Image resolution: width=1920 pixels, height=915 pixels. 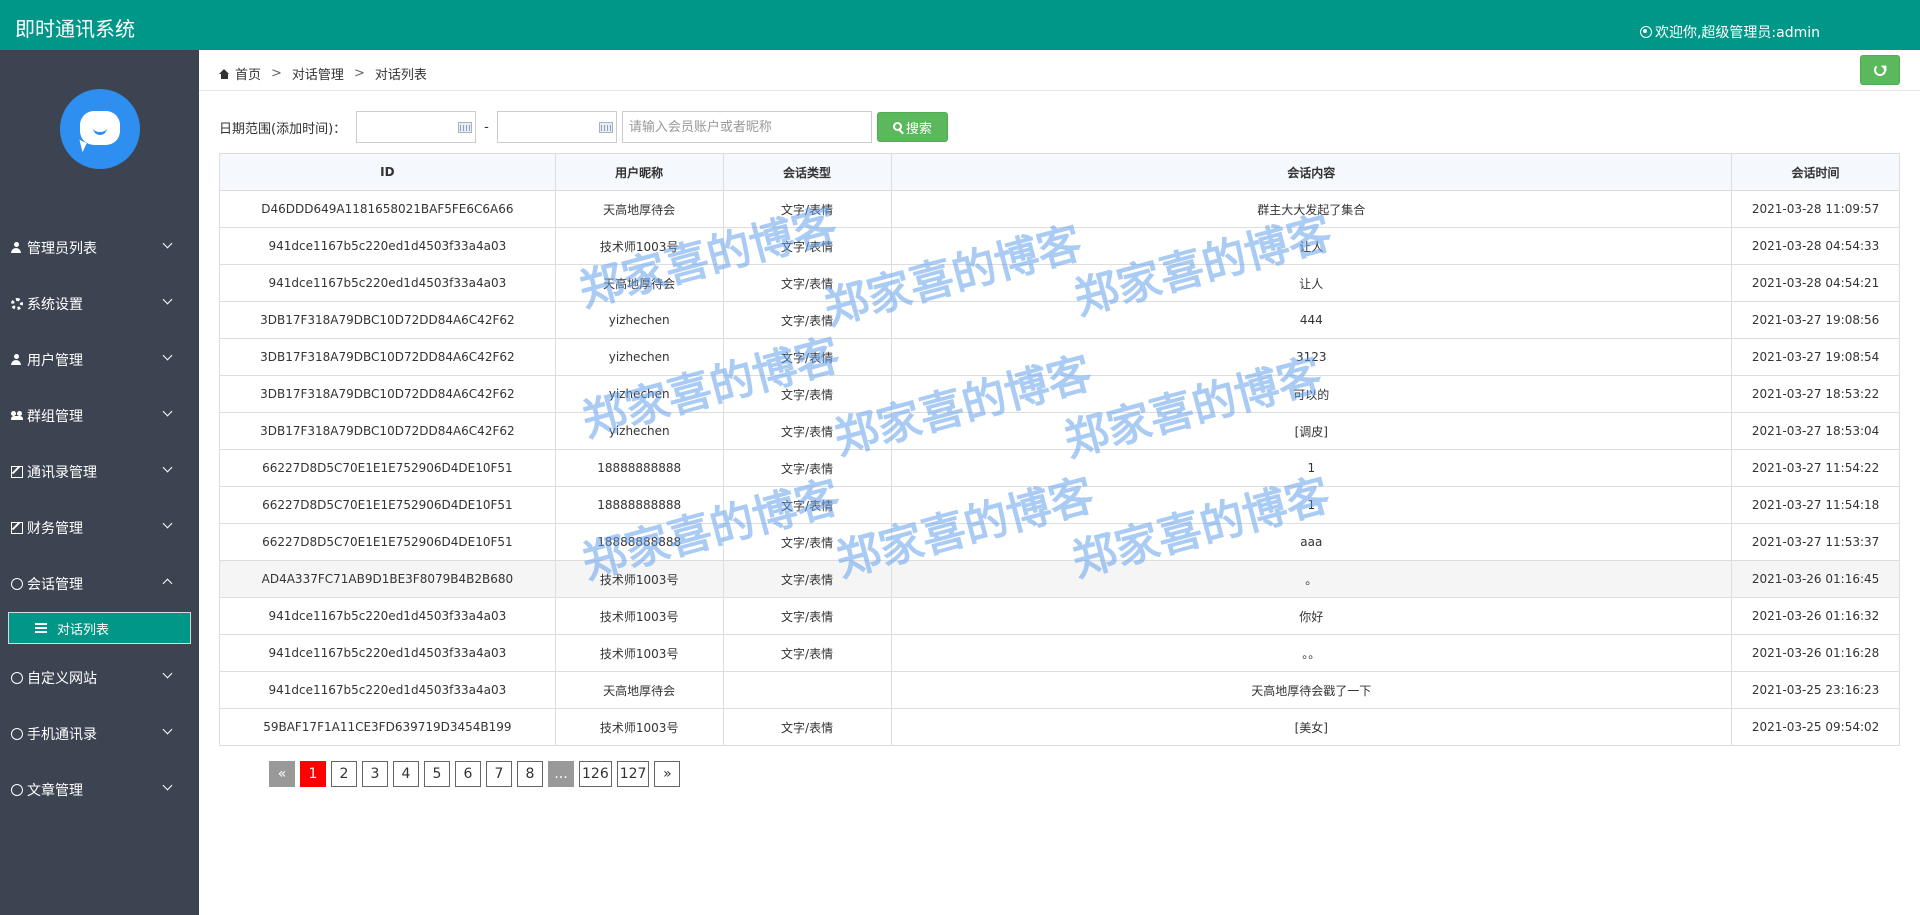 I want to click on breadcrumb-conversation-mgmt: 对话管理, so click(x=318, y=73).